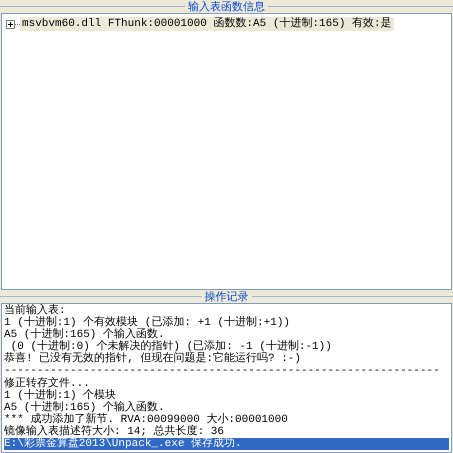 The height and width of the screenshot is (453, 453). Describe the element at coordinates (227, 296) in the screenshot. I see `group-title: 操作记录` at that location.